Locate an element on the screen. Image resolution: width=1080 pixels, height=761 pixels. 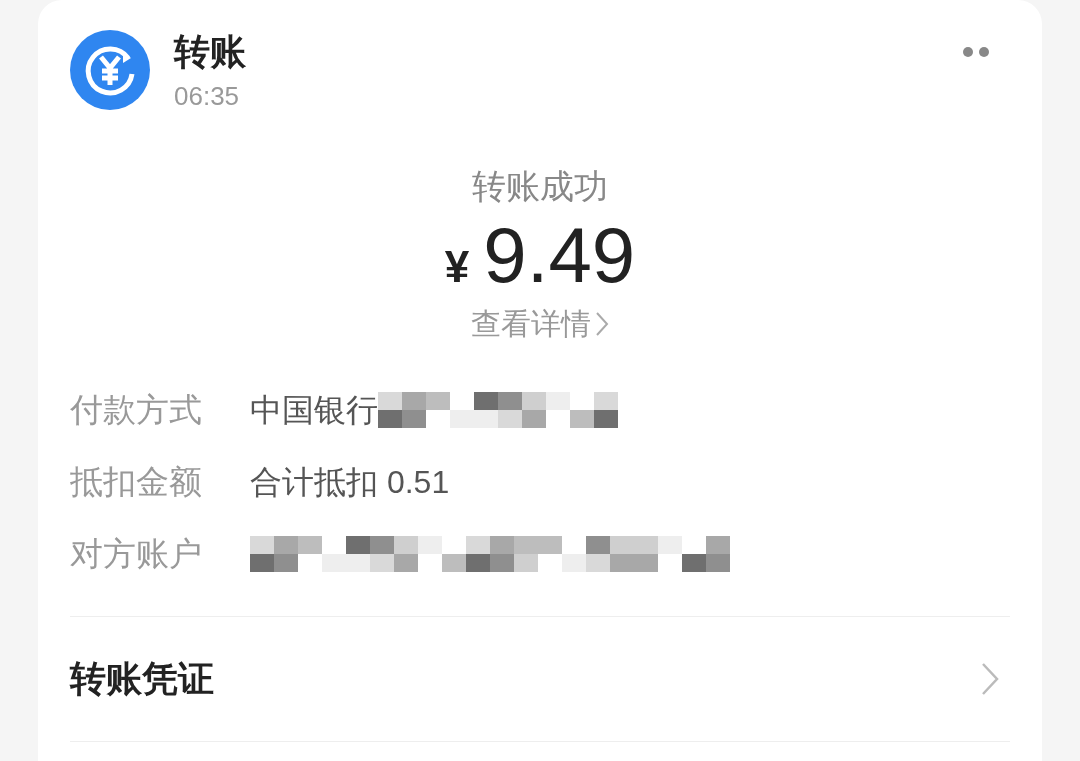
notification-time: 06:35 is located at coordinates (207, 96).